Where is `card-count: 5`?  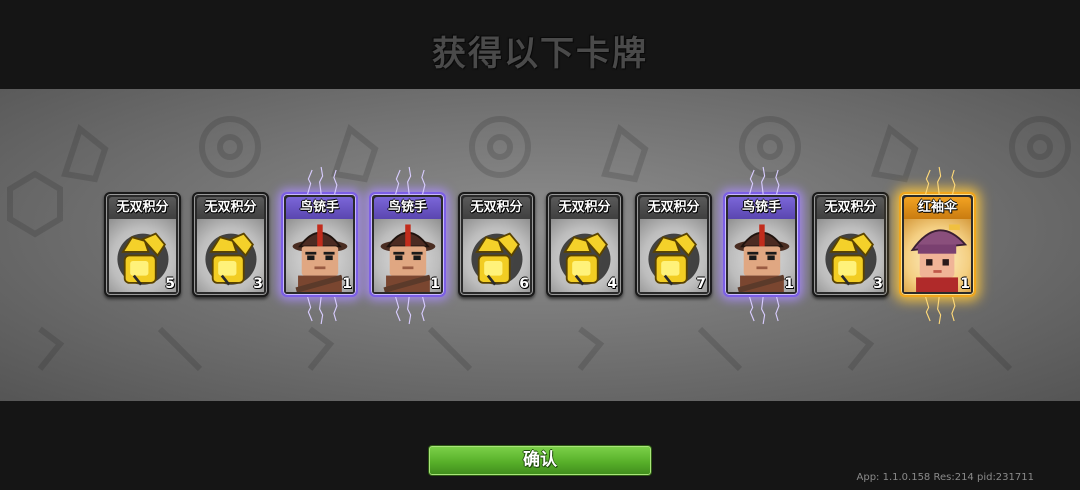
card-count: 5 is located at coordinates (170, 284).